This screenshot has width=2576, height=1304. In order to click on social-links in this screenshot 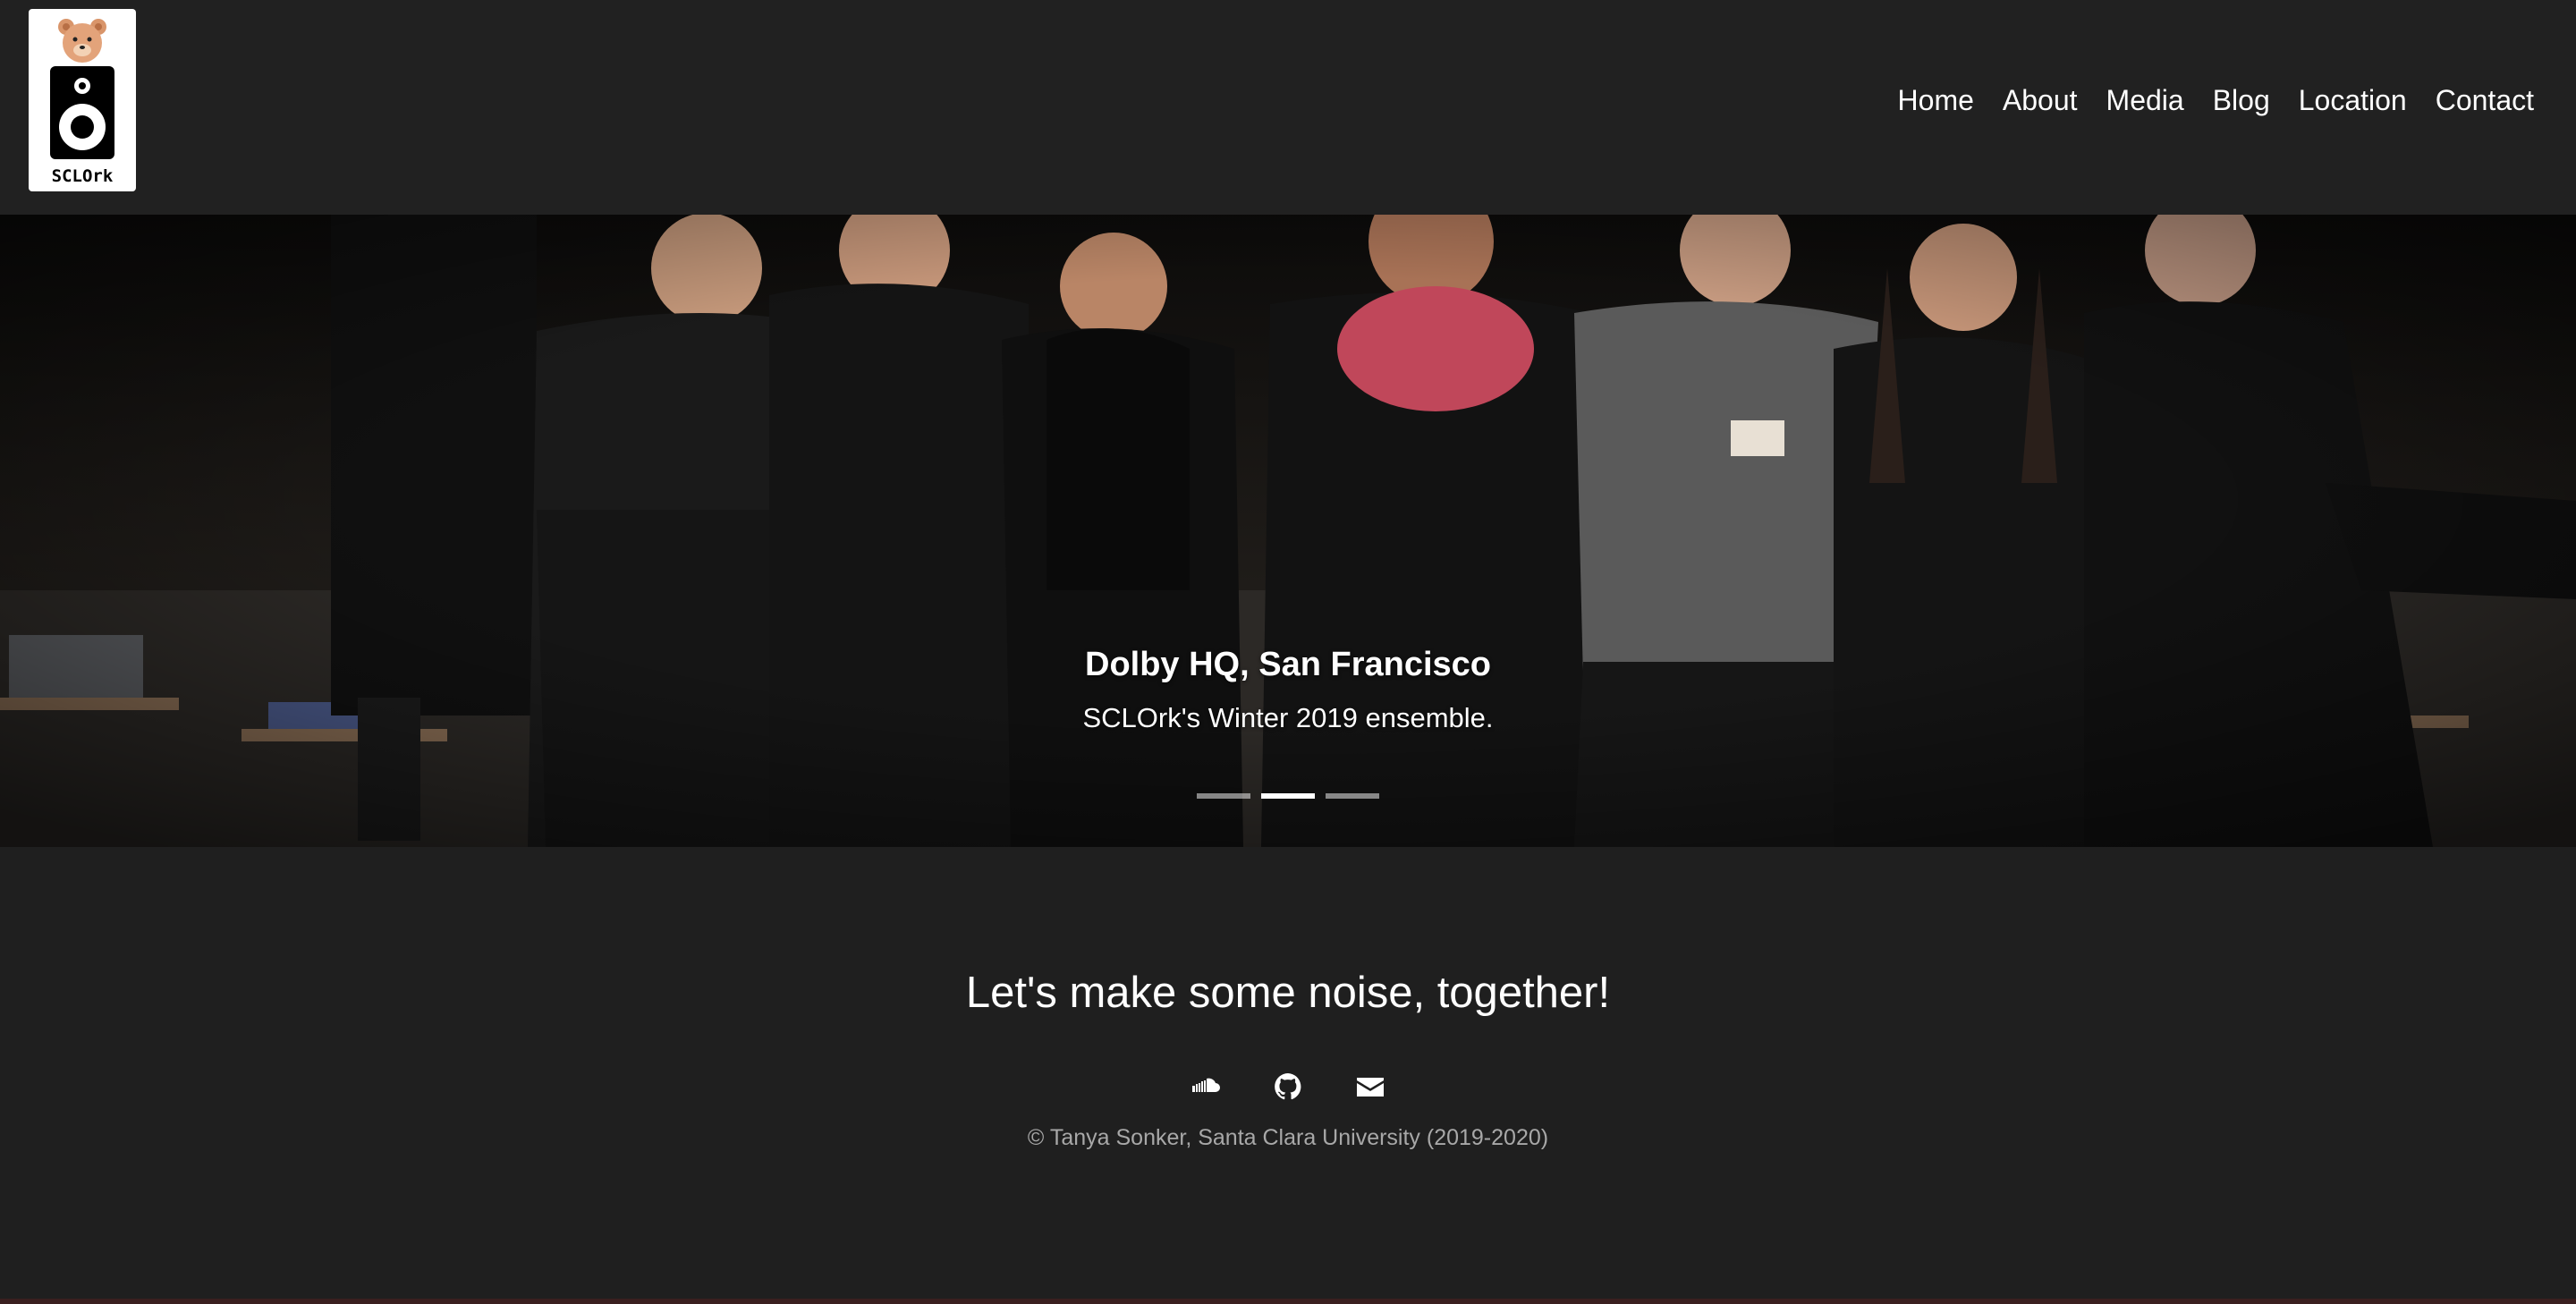, I will do `click(1288, 1087)`.